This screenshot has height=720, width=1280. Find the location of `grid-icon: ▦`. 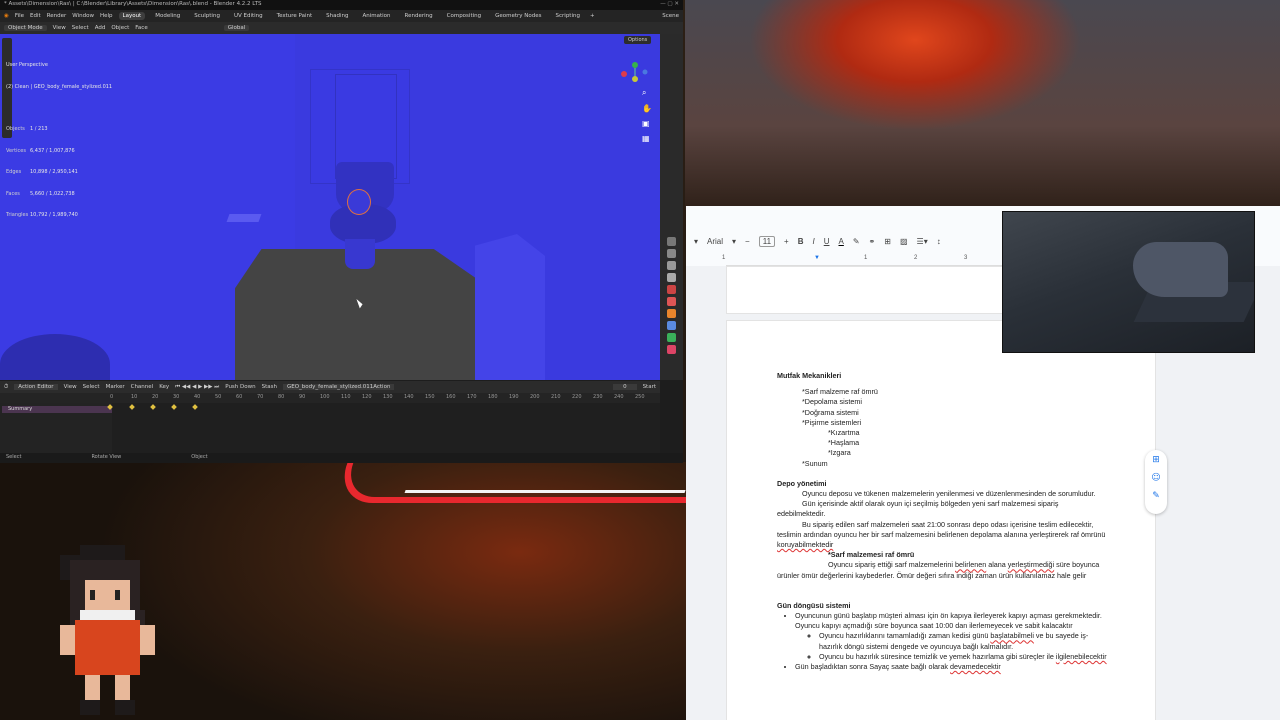

grid-icon: ▦ is located at coordinates (647, 138).